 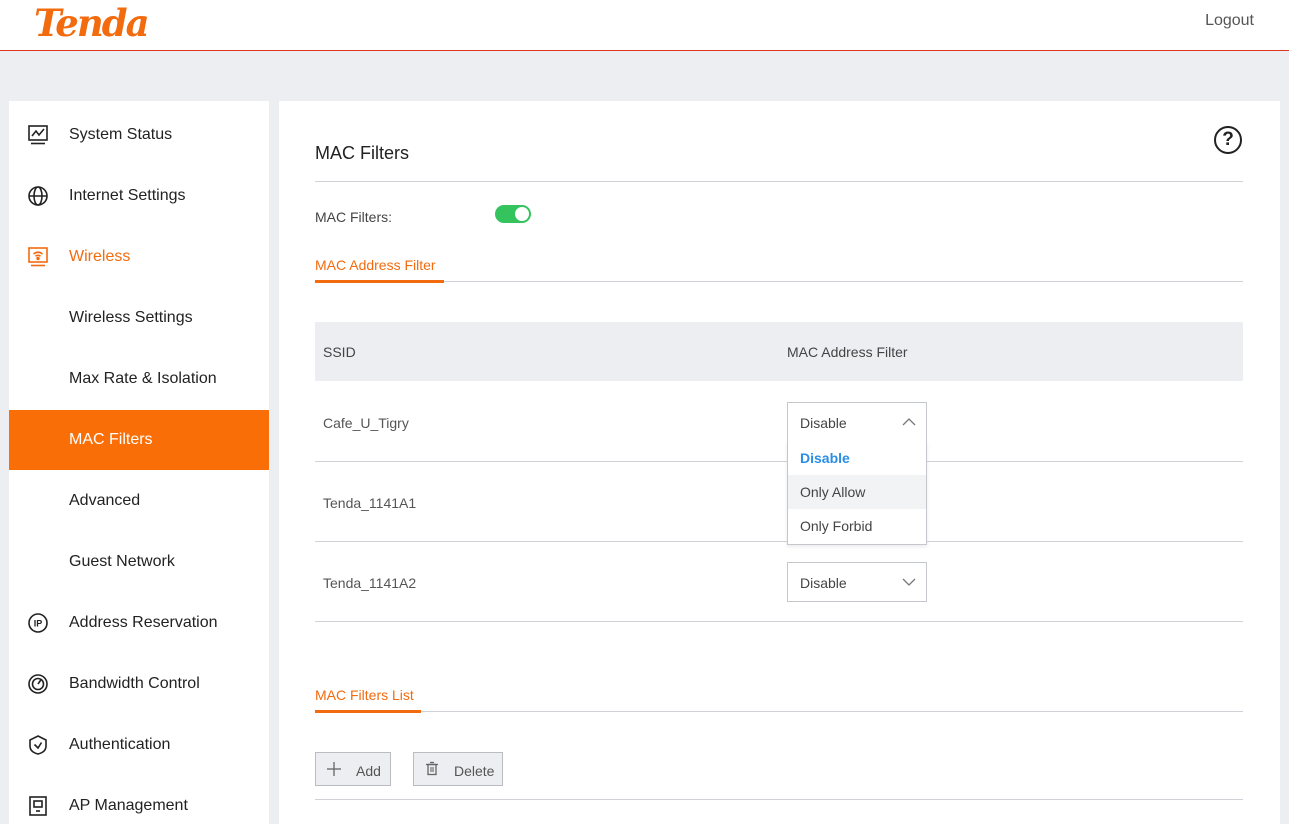 What do you see at coordinates (909, 422) in the screenshot?
I see `chevron-up-icon` at bounding box center [909, 422].